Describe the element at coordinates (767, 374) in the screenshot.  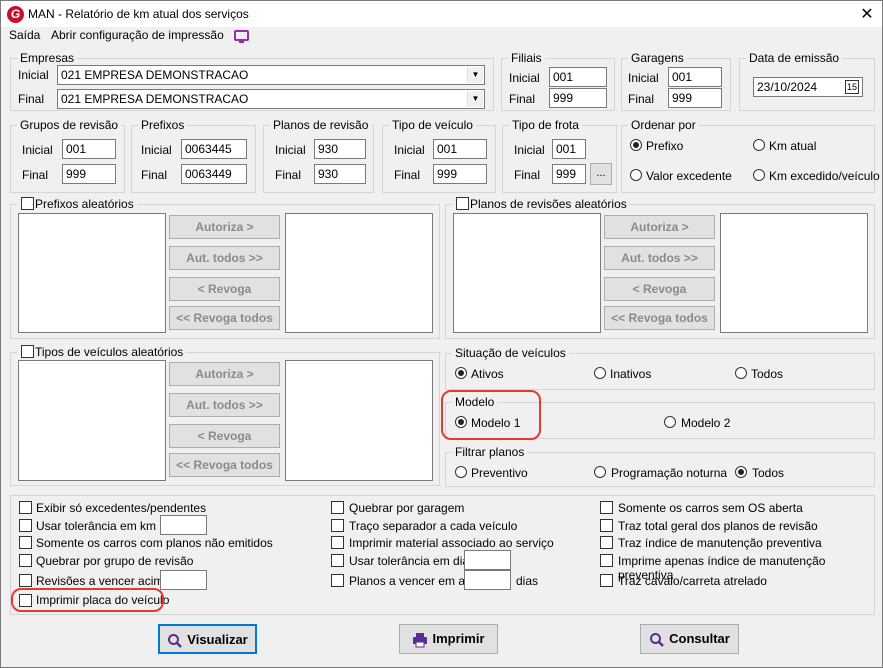
I see `situacao-todos-label: Todos` at that location.